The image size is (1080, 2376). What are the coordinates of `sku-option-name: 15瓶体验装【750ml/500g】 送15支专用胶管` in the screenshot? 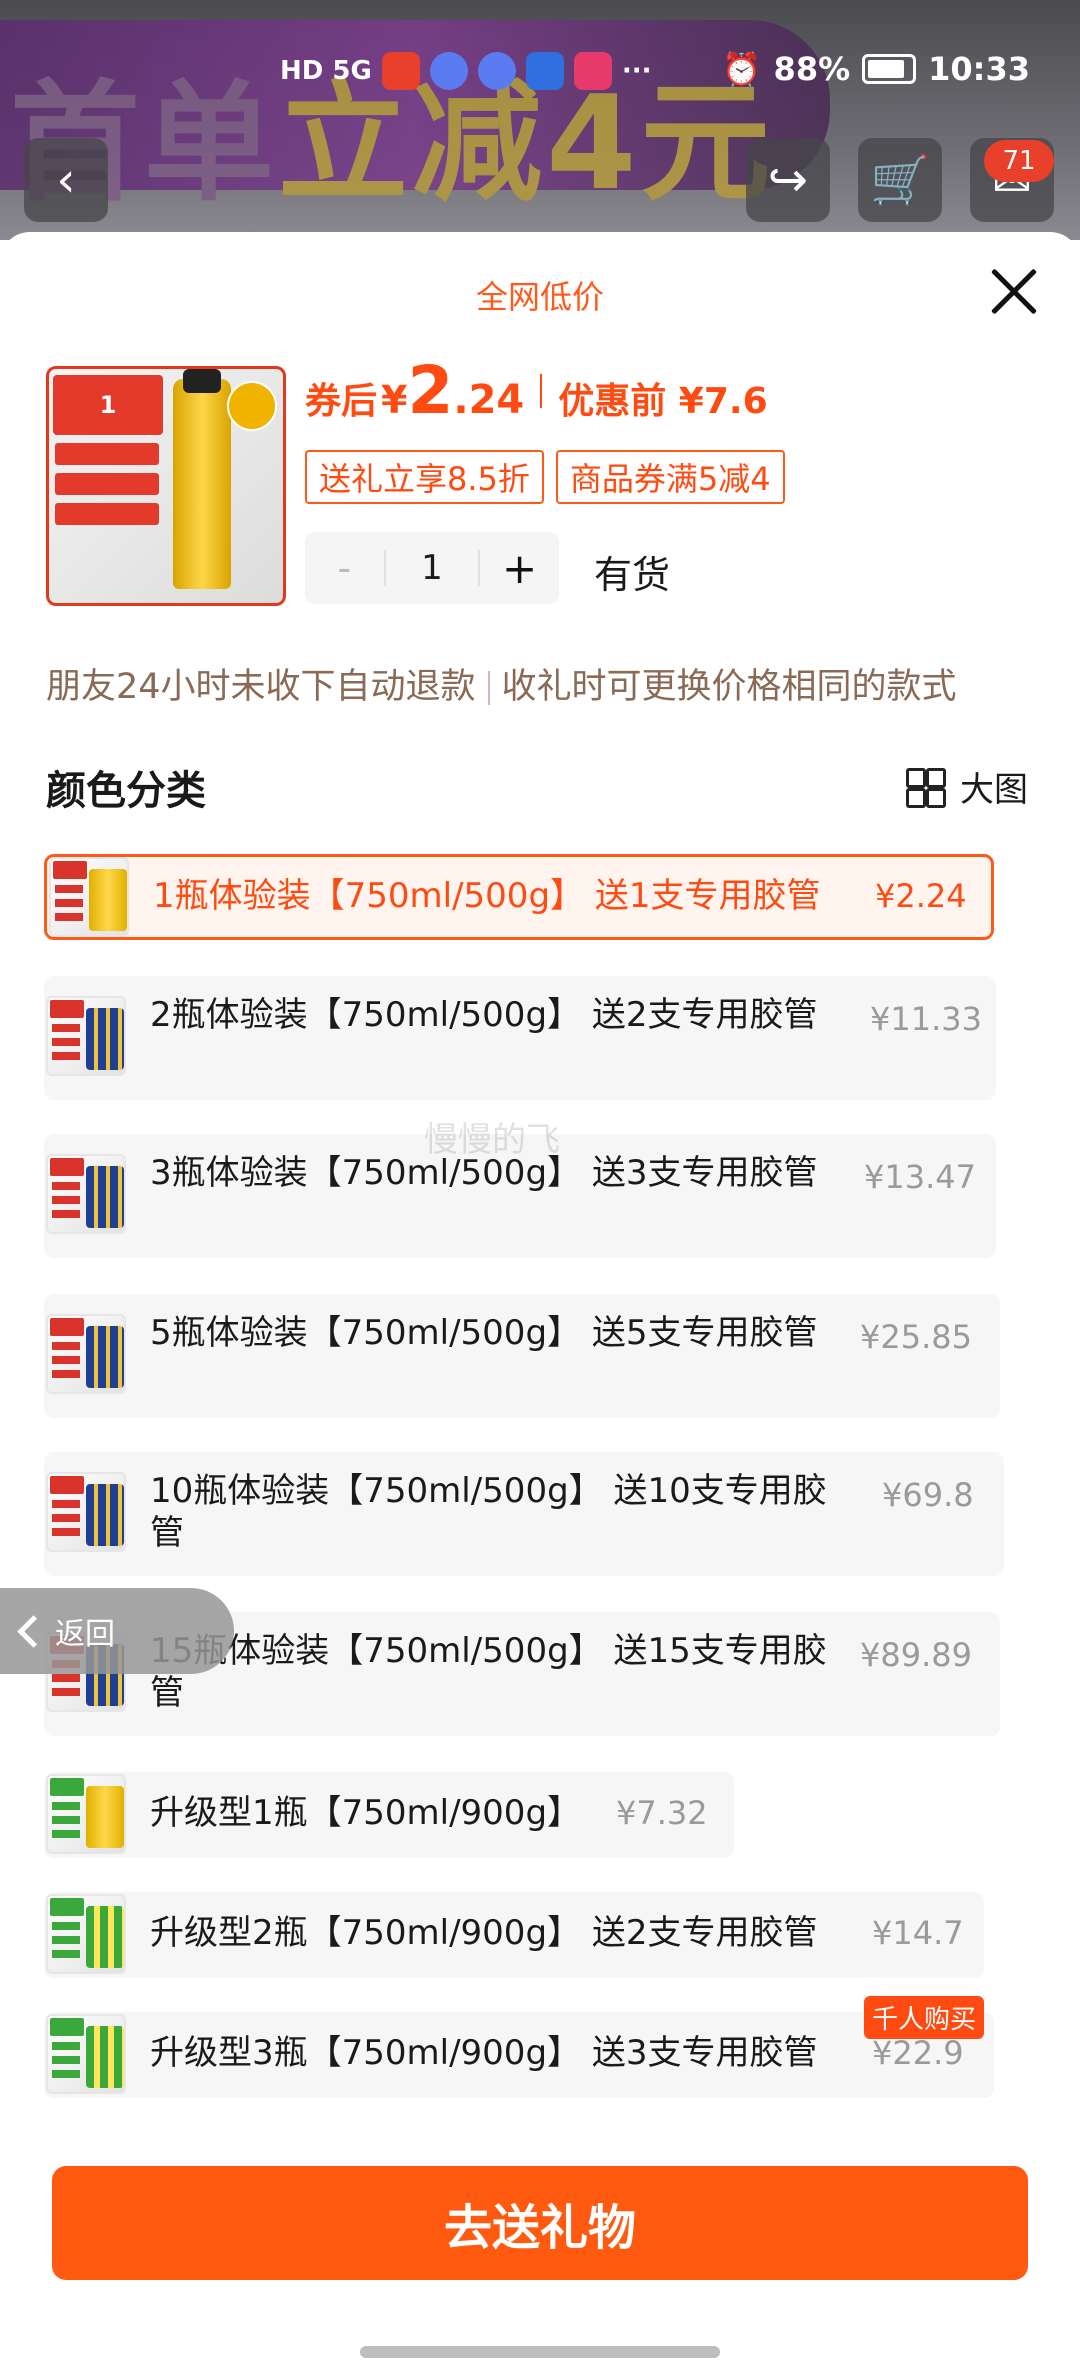 It's located at (488, 1672).